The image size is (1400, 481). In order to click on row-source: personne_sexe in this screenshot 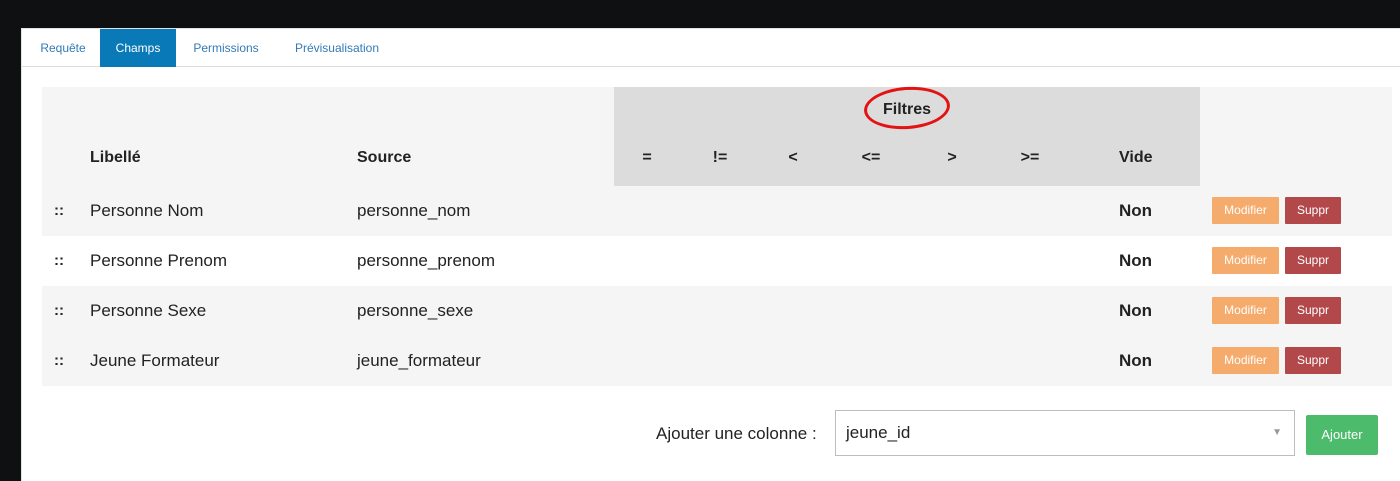, I will do `click(415, 310)`.